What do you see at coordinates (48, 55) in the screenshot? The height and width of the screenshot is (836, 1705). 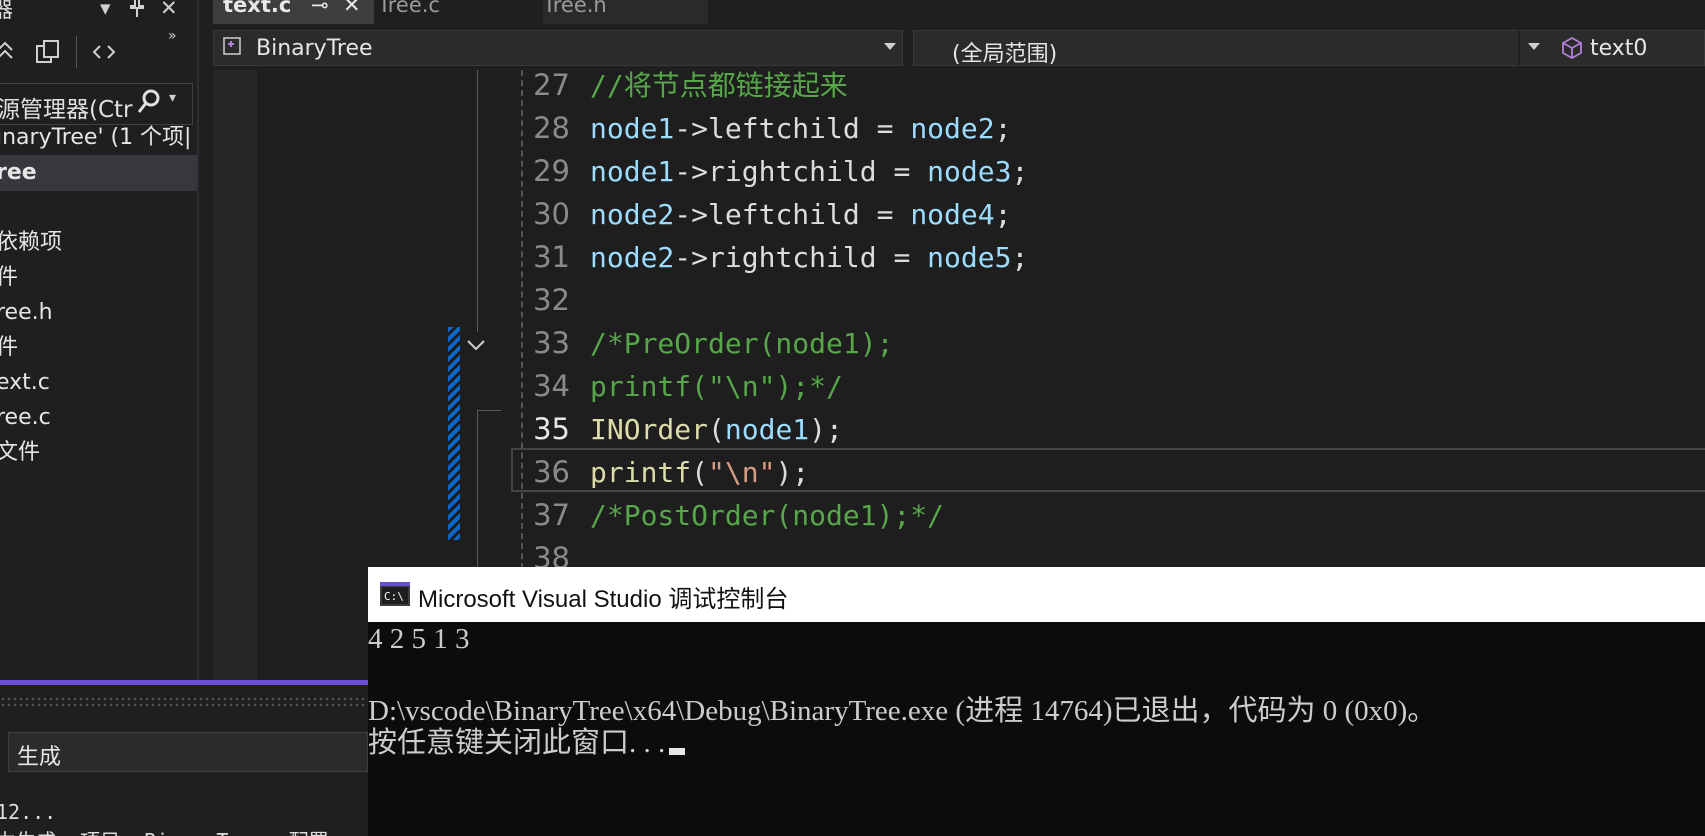 I see `copy-icon` at bounding box center [48, 55].